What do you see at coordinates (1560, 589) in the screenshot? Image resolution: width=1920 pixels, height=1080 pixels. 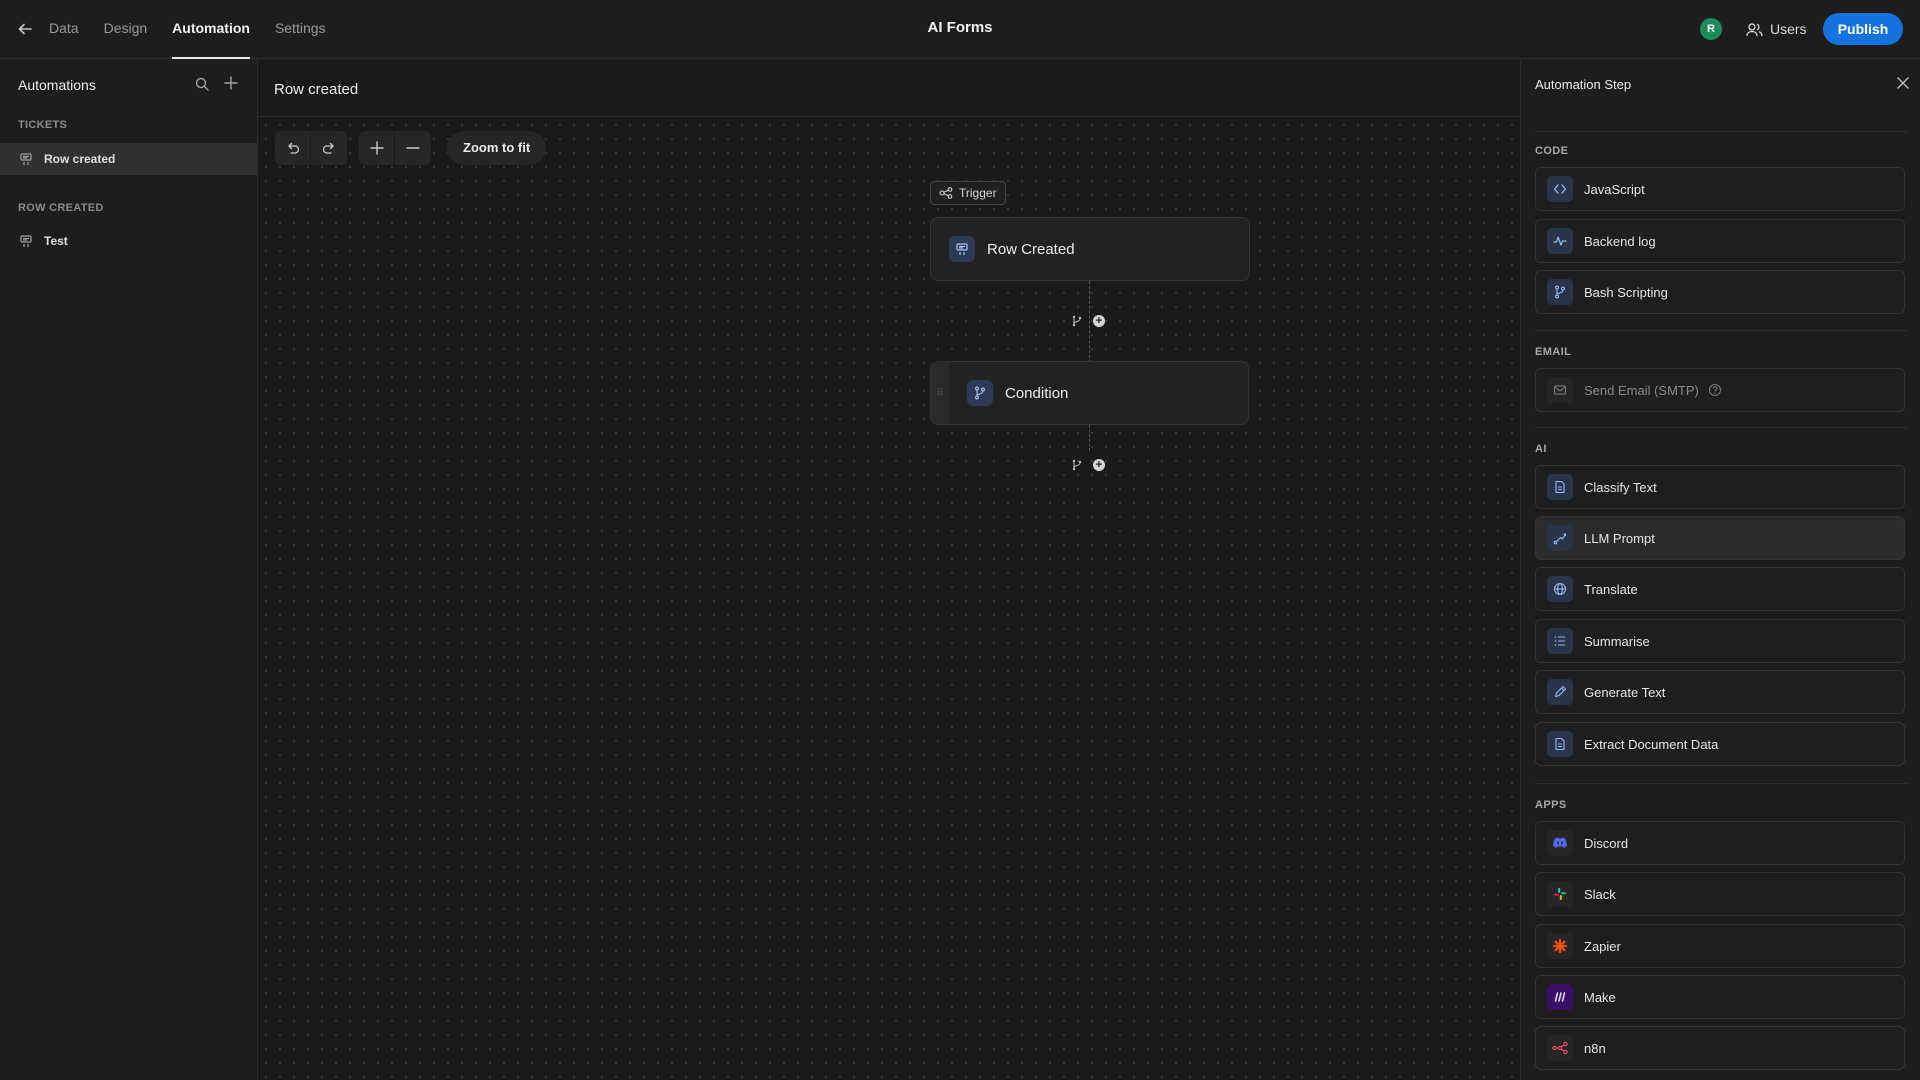 I see `globe-icon` at bounding box center [1560, 589].